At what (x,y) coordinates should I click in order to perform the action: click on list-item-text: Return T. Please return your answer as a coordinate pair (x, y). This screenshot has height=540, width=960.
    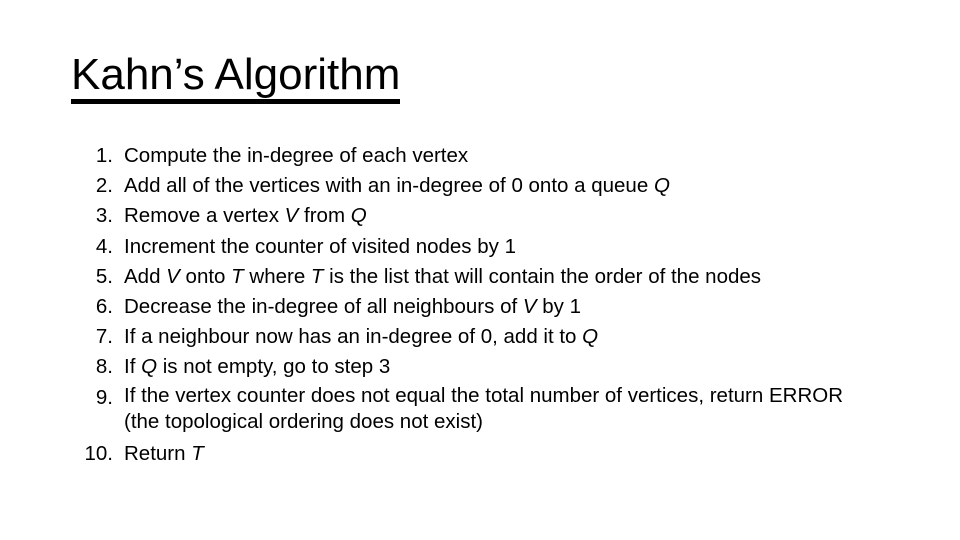
    Looking at the image, I should click on (517, 454).